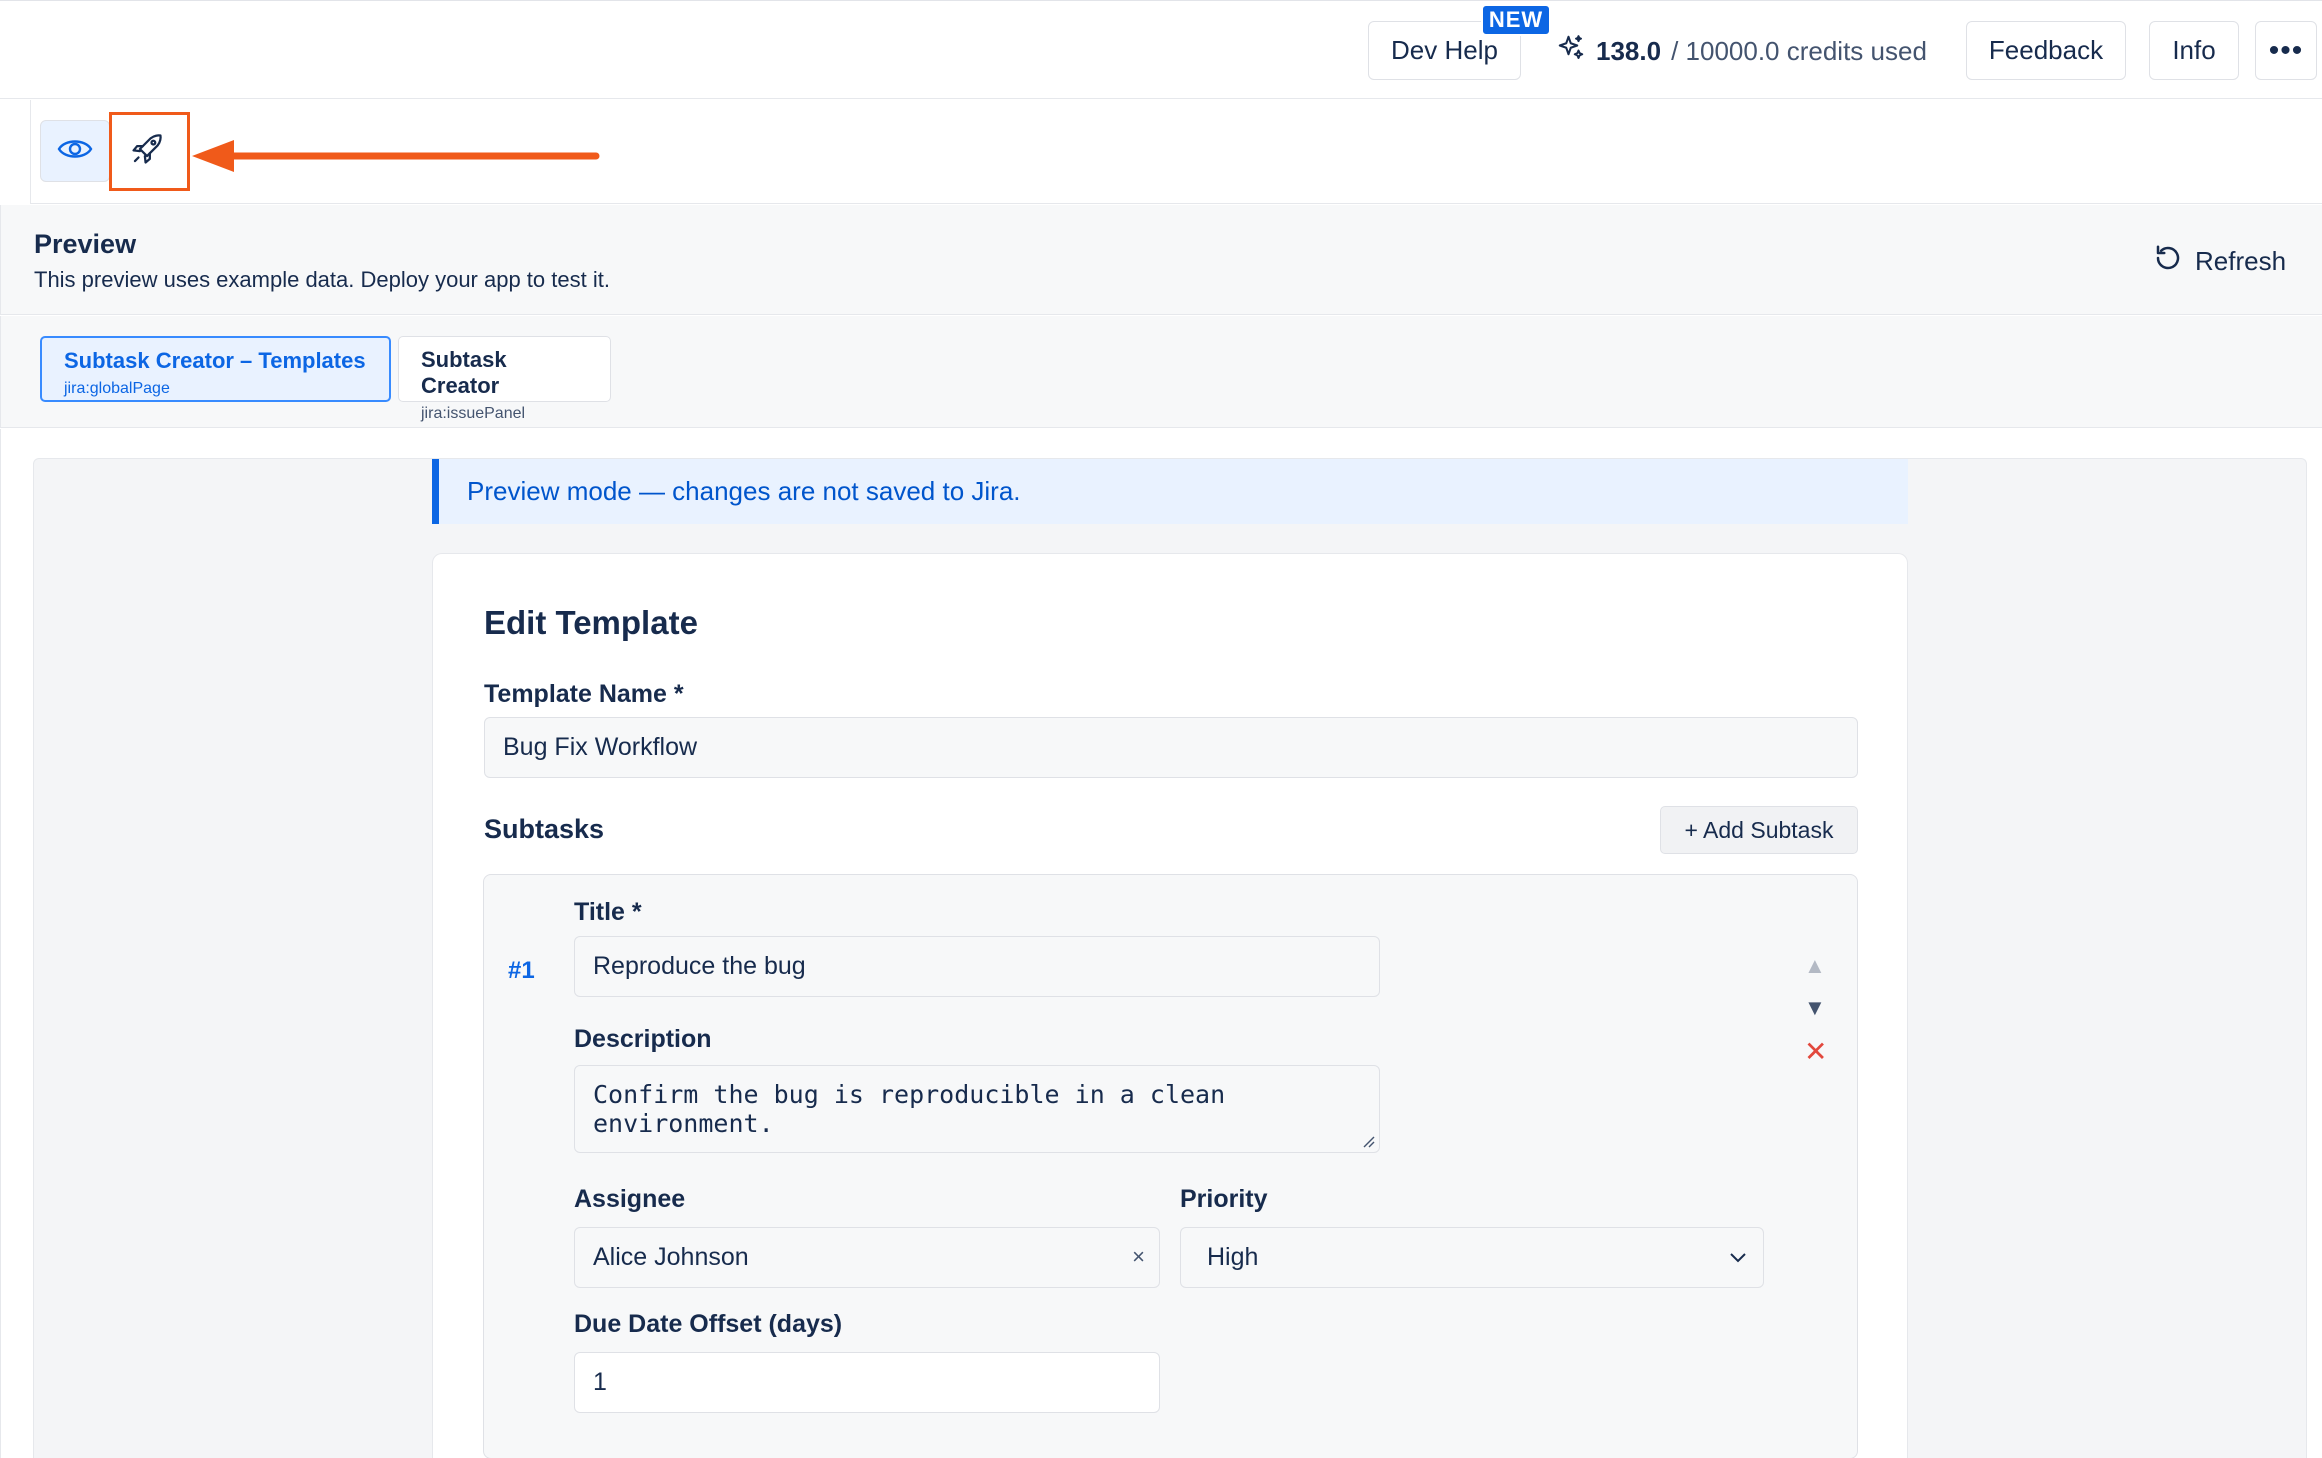  Describe the element at coordinates (1738, 1258) in the screenshot. I see `chevron-down-icon` at that location.